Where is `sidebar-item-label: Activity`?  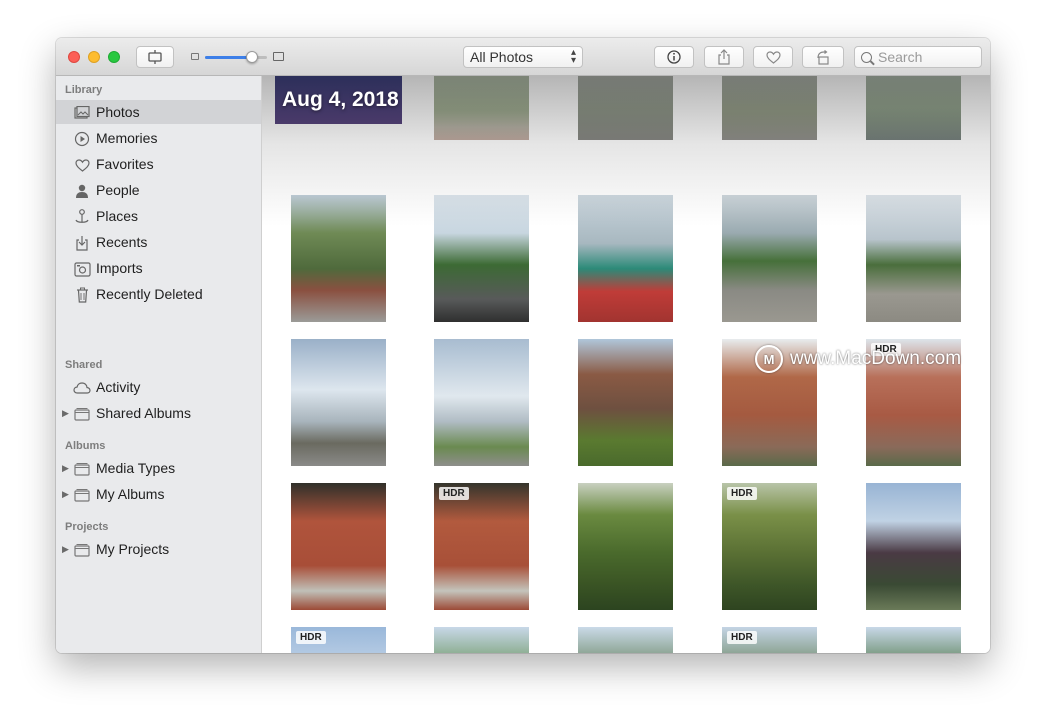 sidebar-item-label: Activity is located at coordinates (118, 387).